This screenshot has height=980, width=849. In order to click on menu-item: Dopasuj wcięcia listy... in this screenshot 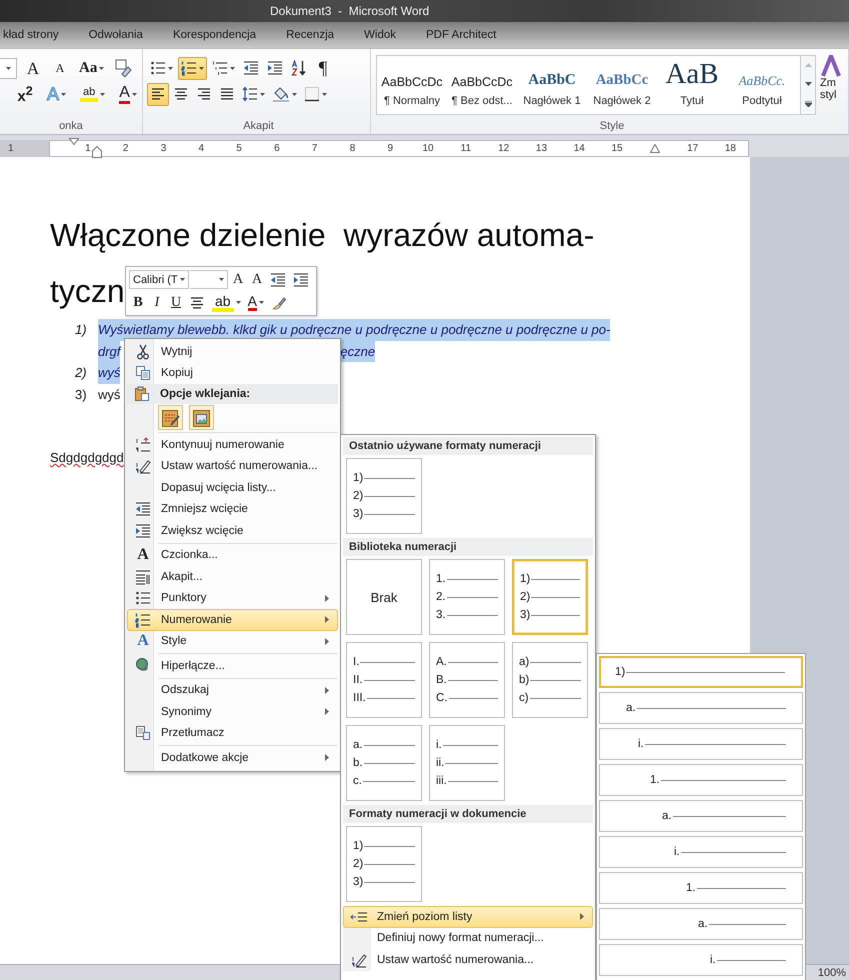, I will do `click(232, 487)`.